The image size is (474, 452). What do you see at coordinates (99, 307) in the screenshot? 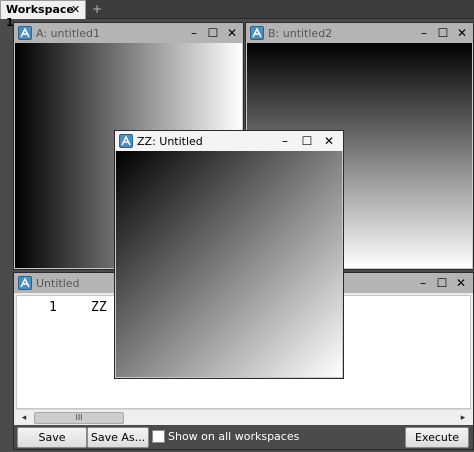
I see `code-text: ZZ` at bounding box center [99, 307].